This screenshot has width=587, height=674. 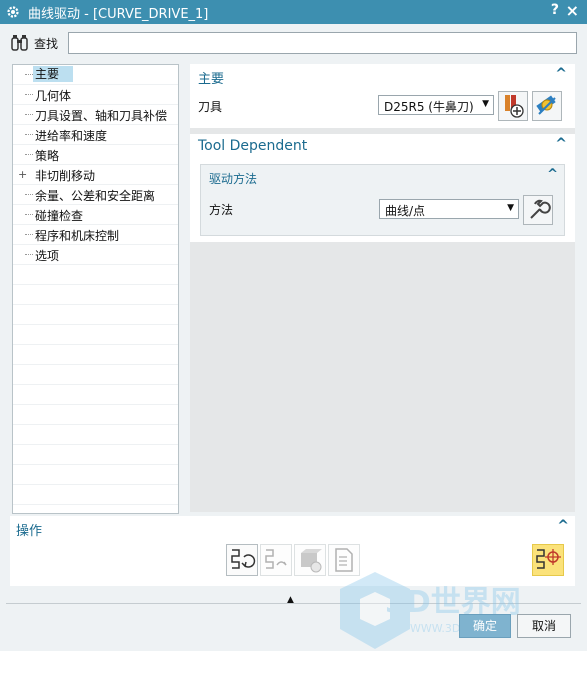 I want to click on replay-button, so click(x=276, y=560).